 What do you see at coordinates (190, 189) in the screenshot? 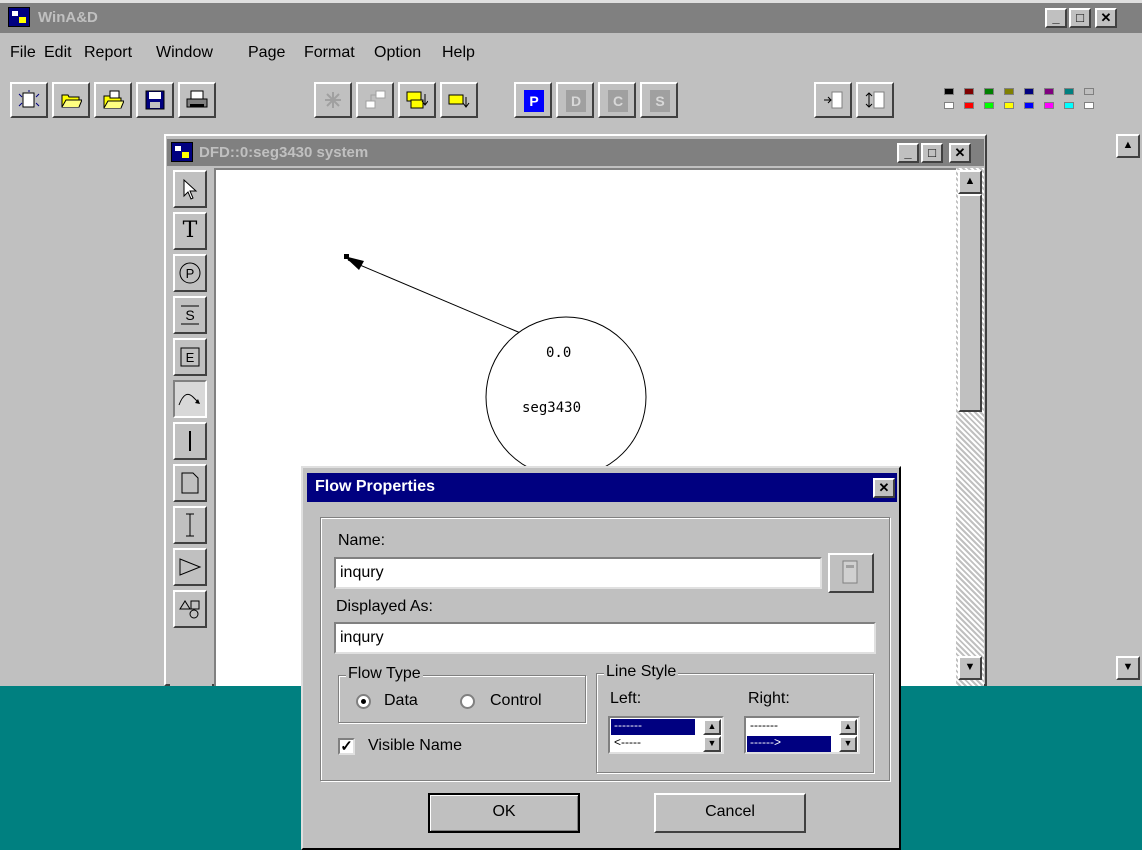
I see `pointer-tool-icon` at bounding box center [190, 189].